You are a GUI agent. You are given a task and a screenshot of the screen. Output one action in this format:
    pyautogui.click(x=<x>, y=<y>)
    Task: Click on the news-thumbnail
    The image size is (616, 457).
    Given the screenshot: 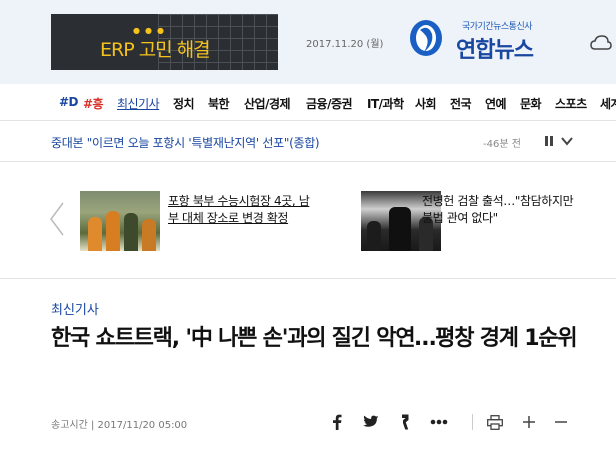 What is the action you would take?
    pyautogui.click(x=120, y=221)
    